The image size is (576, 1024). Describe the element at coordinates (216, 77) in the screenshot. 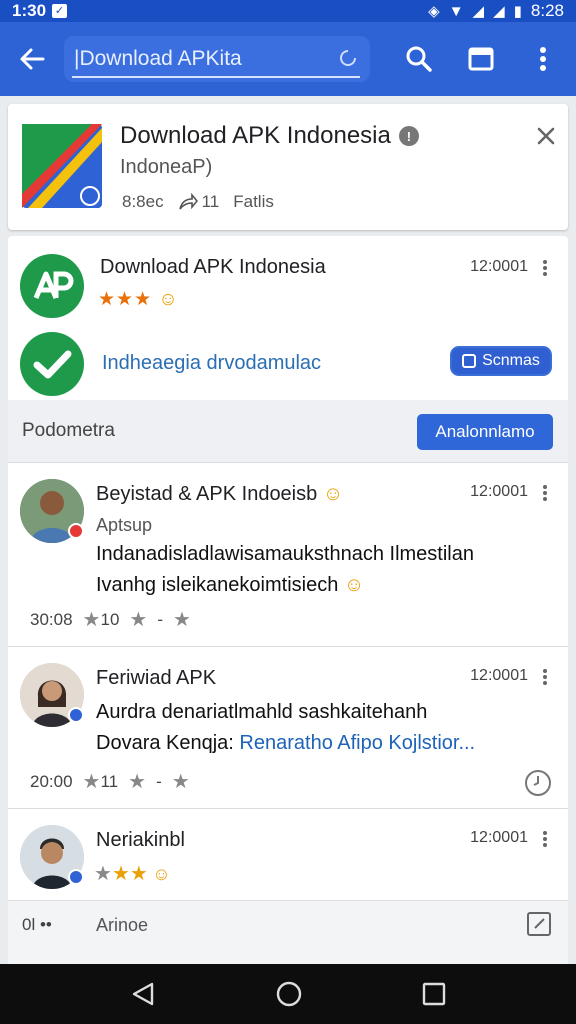

I see `search-underline` at that location.